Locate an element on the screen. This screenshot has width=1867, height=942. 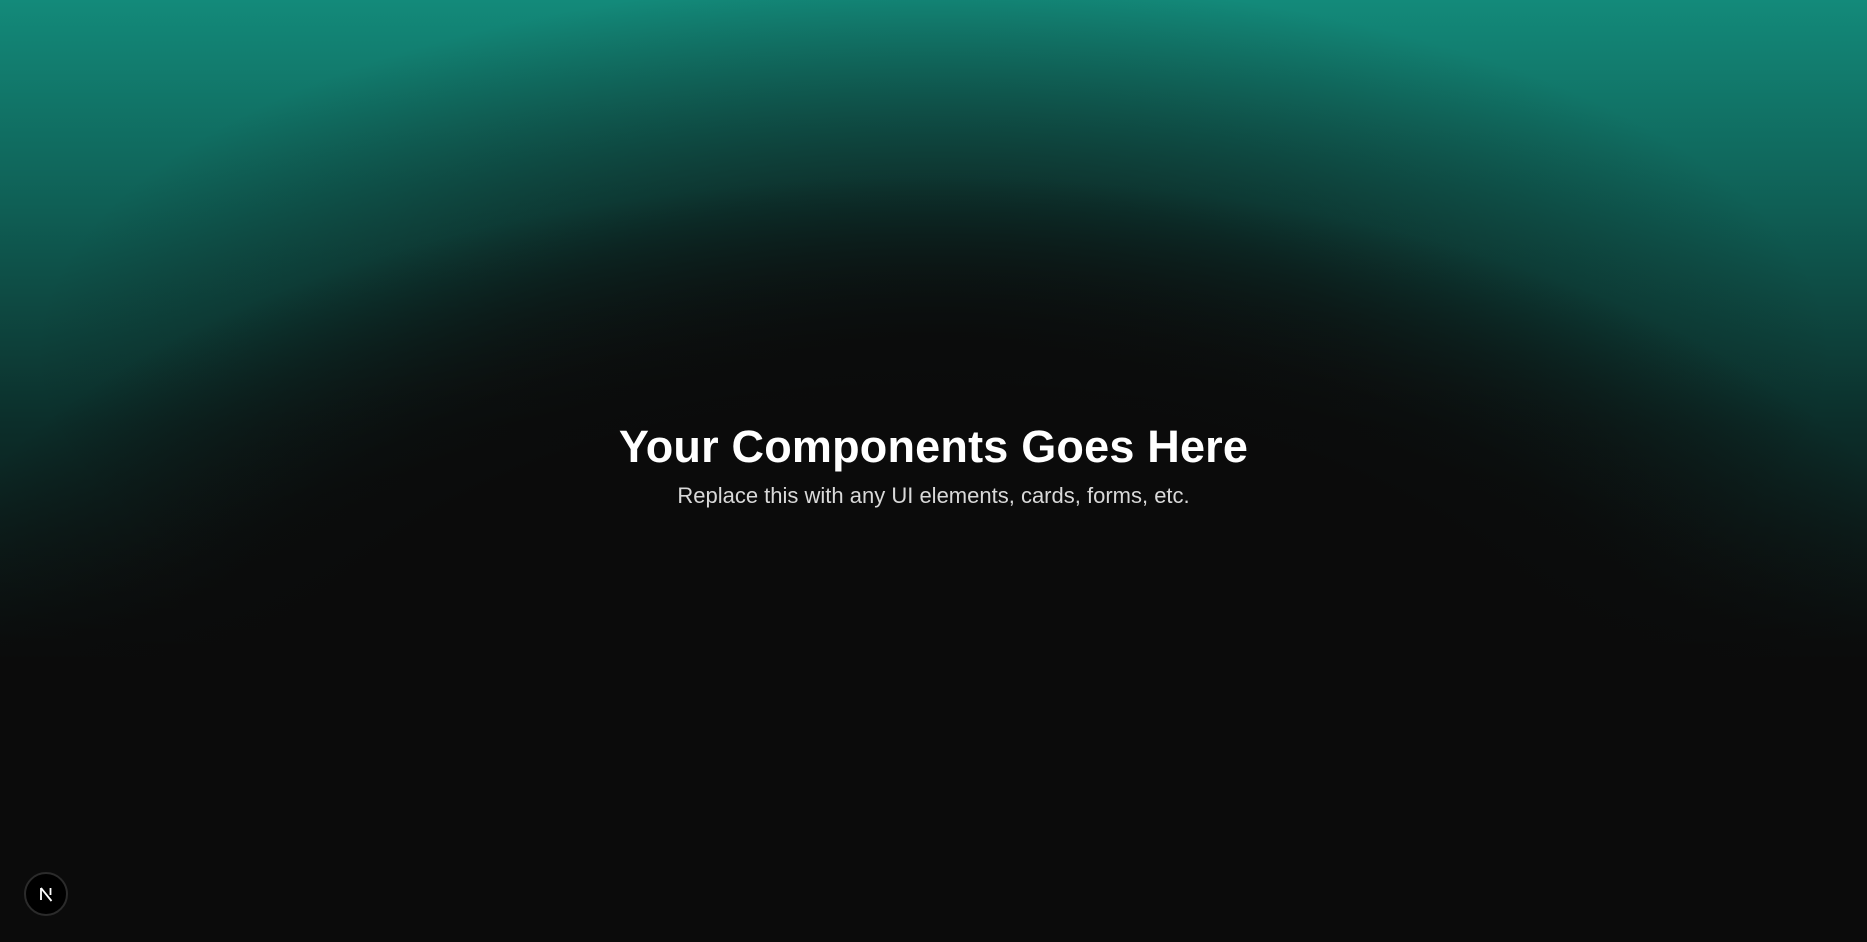
hero-title: Your Components Goes Here is located at coordinates (933, 446).